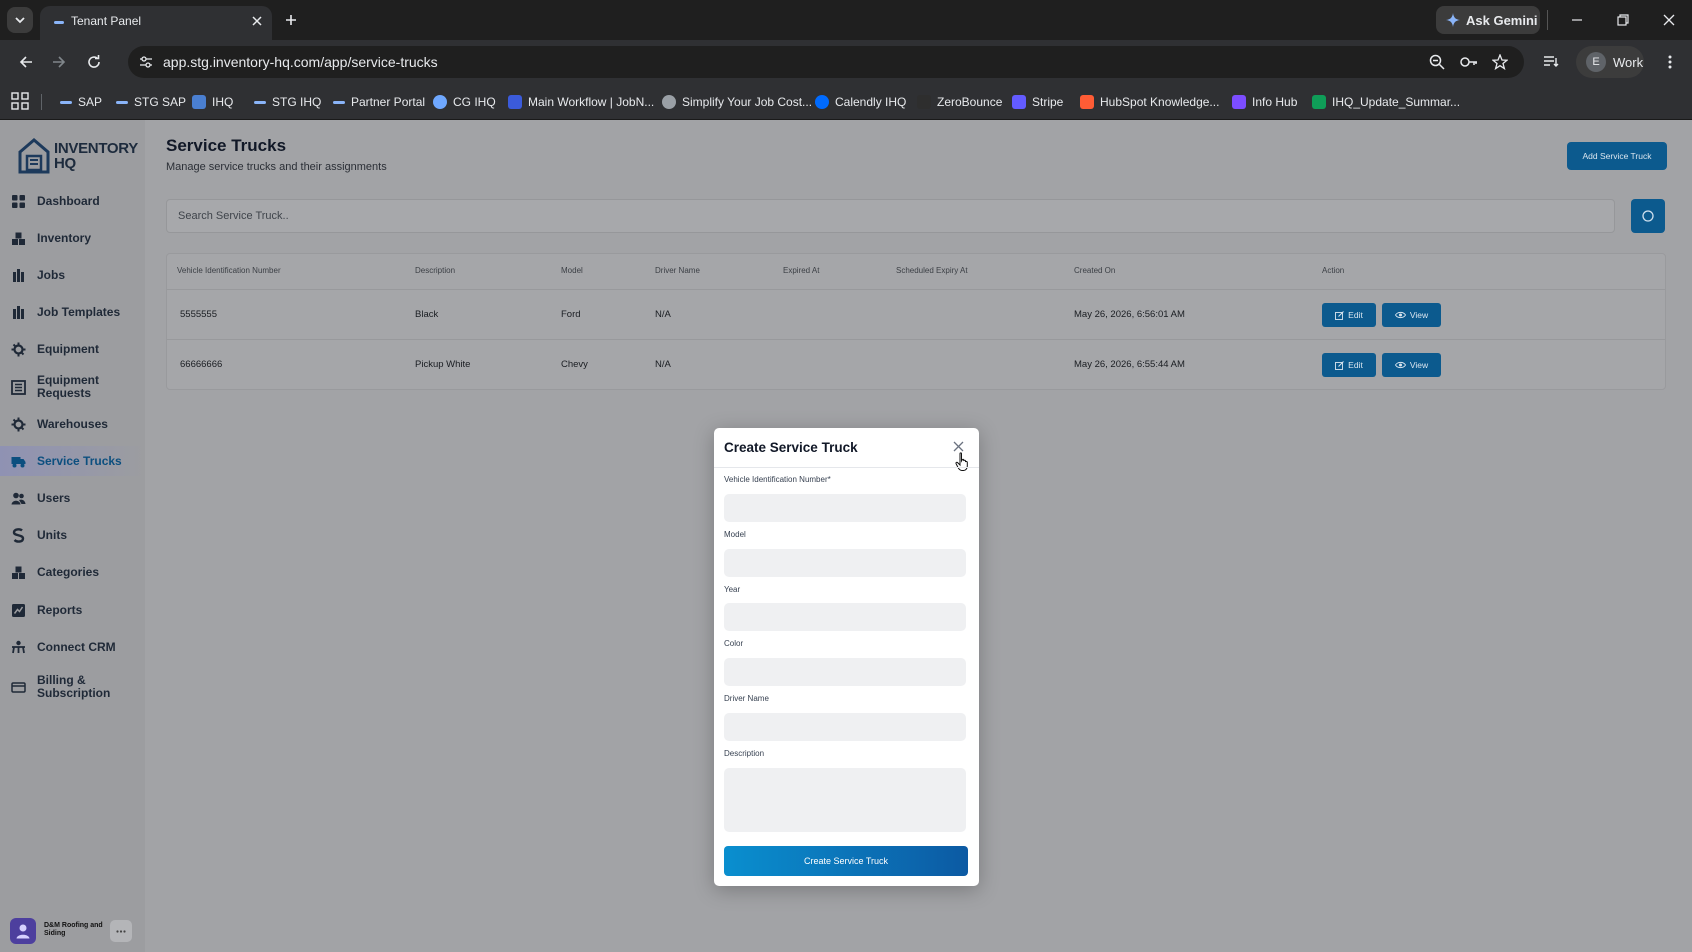 The height and width of the screenshot is (952, 1692). What do you see at coordinates (845, 617) in the screenshot?
I see `year-input` at bounding box center [845, 617].